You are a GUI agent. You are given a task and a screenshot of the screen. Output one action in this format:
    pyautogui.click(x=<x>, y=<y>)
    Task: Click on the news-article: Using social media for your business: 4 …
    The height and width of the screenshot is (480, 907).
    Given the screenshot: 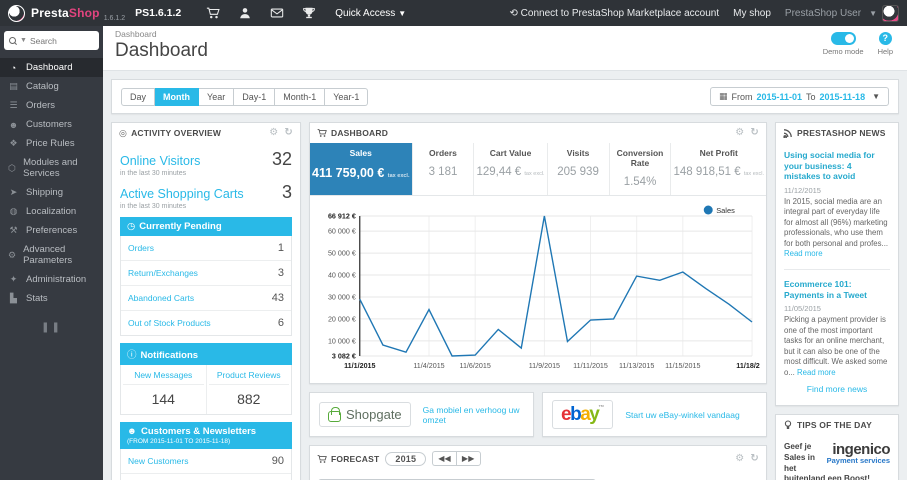 What is the action you would take?
    pyautogui.click(x=837, y=205)
    